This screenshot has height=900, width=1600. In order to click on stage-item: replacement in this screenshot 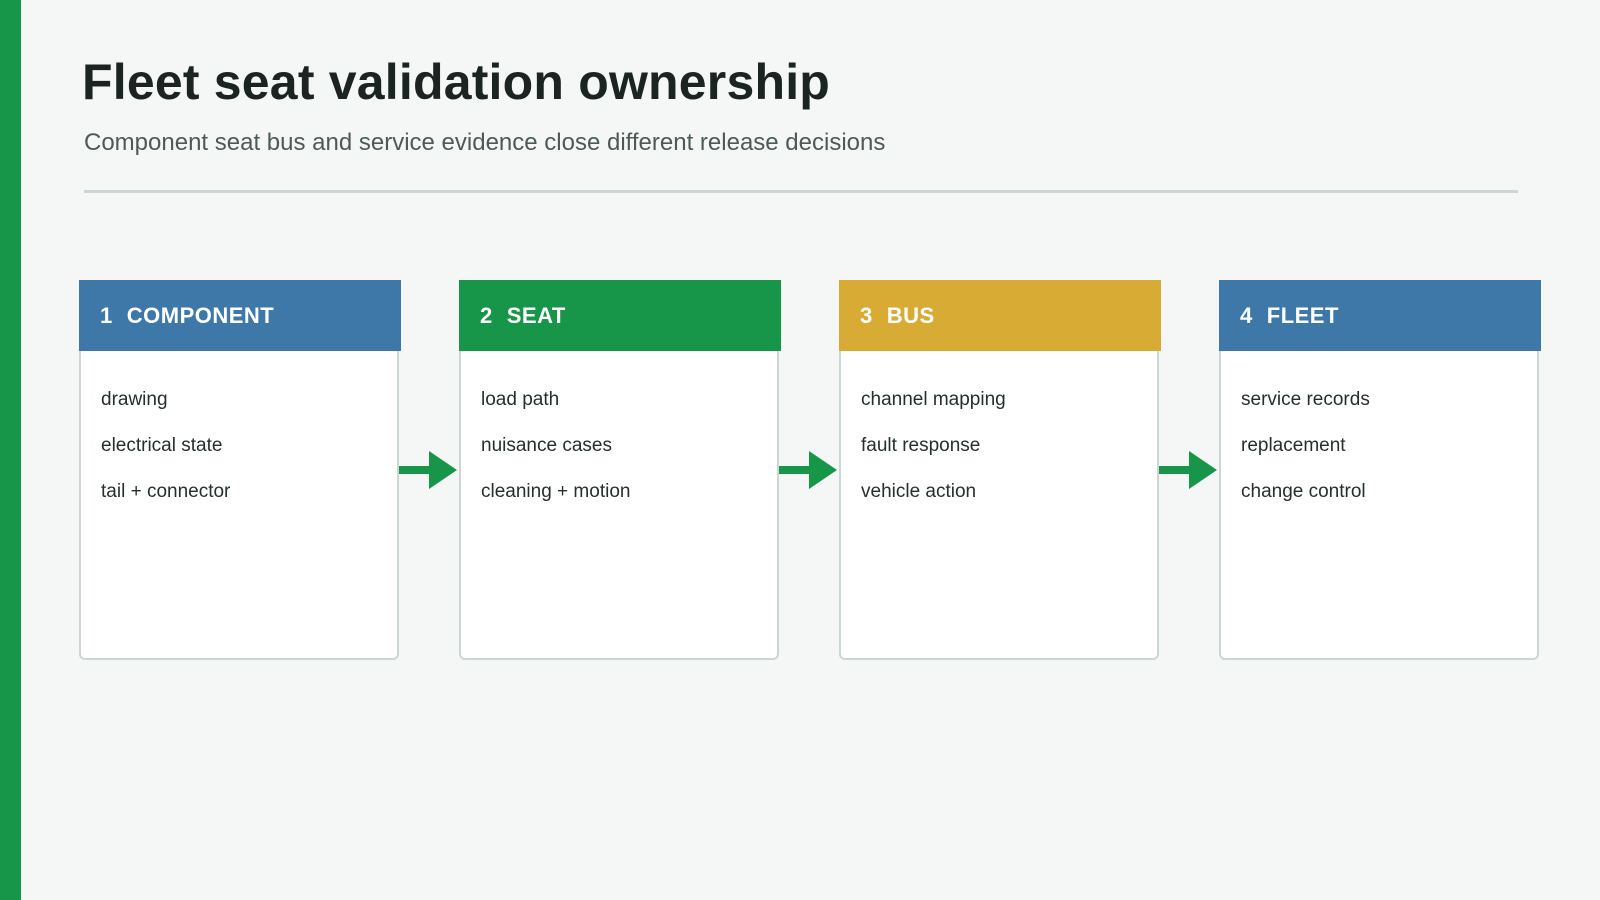, I will do `click(1293, 445)`.